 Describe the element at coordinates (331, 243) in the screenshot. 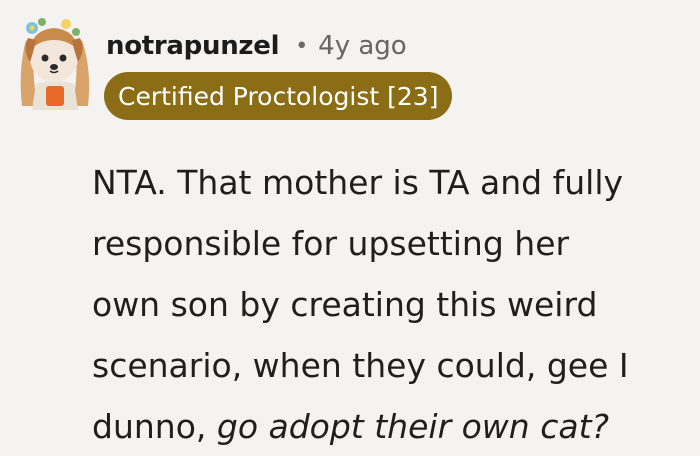

I see `comment-body-line: responsible for upsetting her` at that location.